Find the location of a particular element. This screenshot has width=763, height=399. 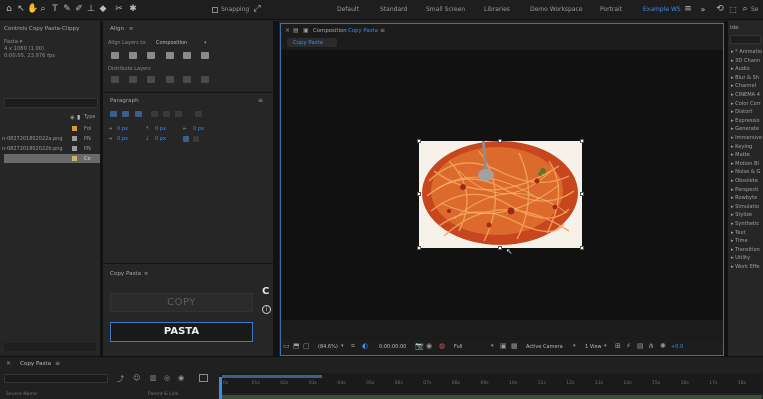

align-bottom-button is located at coordinates (205, 55).